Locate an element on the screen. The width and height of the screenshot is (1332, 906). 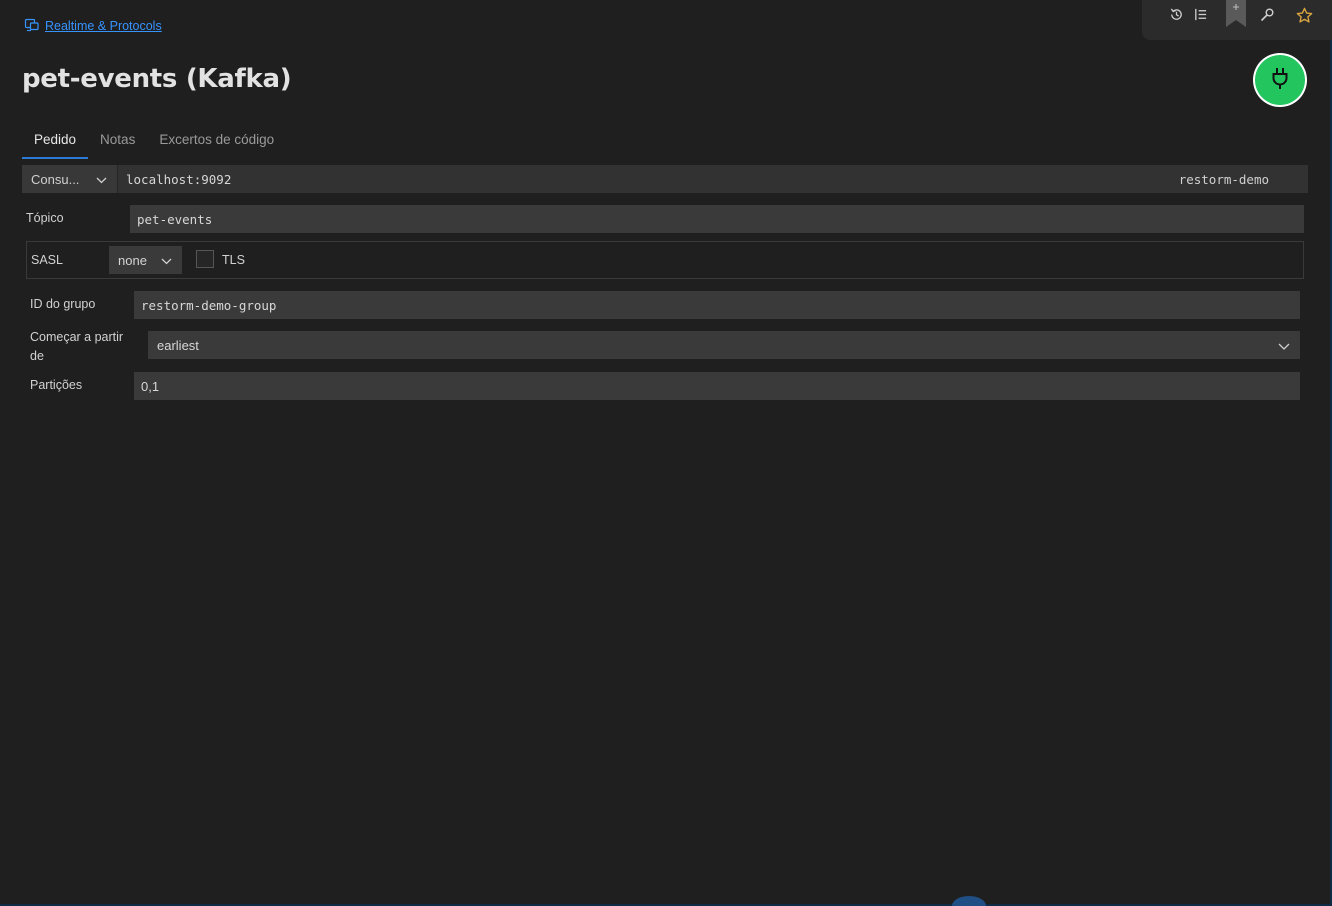
request-tabs: Pedido Notas Excertos de código is located at coordinates (154, 142).